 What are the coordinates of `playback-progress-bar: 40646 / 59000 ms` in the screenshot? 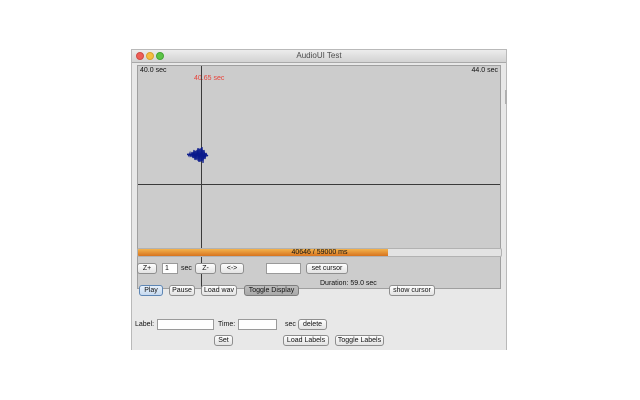 It's located at (319, 252).